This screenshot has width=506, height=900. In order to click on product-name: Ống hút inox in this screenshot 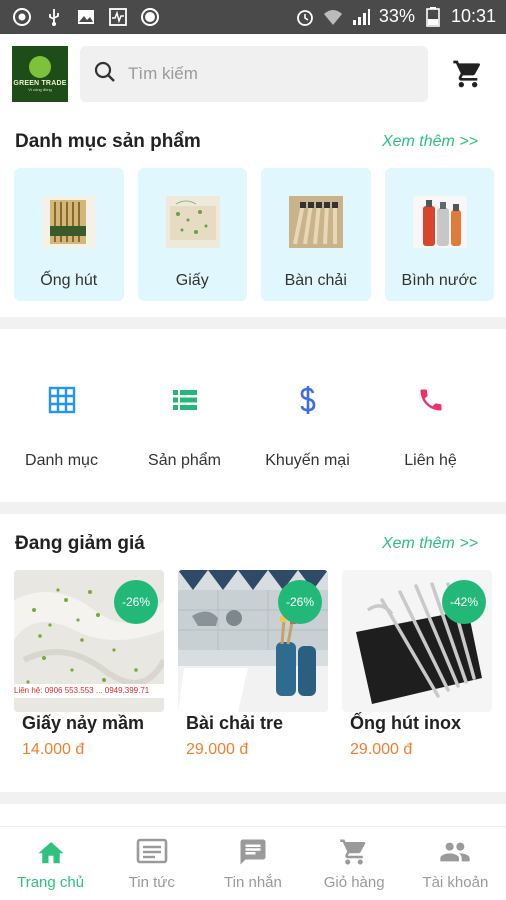, I will do `click(405, 723)`.